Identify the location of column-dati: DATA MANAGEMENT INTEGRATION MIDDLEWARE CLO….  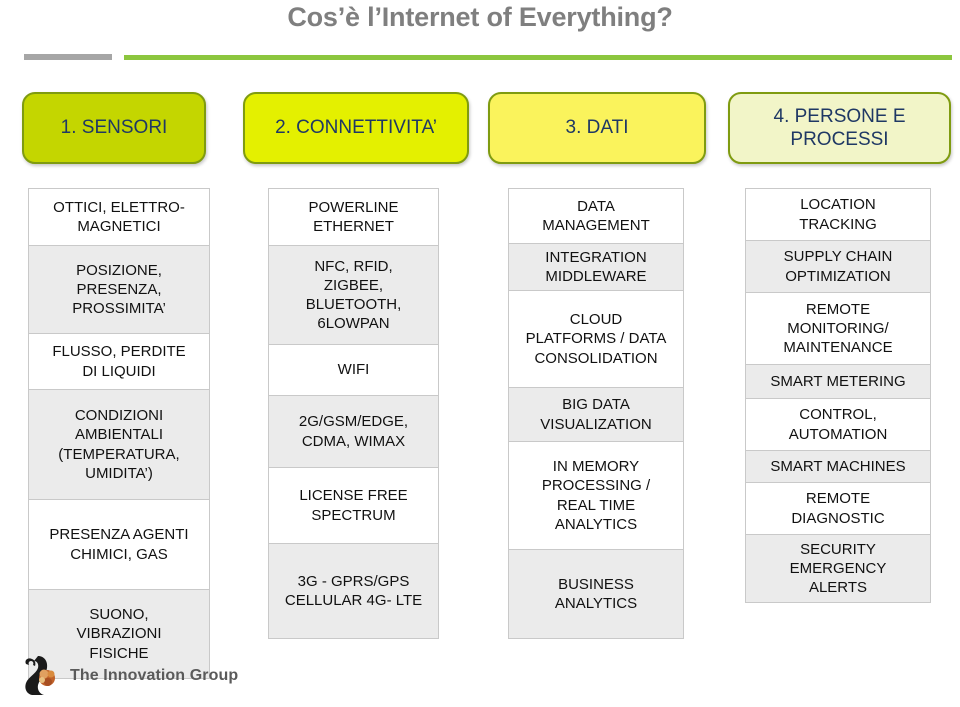
(596, 413).